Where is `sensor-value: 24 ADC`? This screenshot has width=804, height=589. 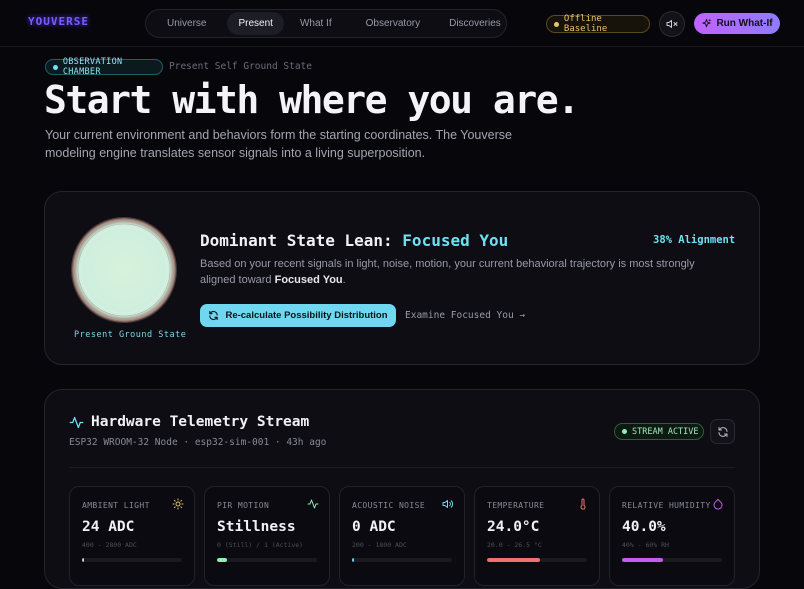
sensor-value: 24 ADC is located at coordinates (108, 527).